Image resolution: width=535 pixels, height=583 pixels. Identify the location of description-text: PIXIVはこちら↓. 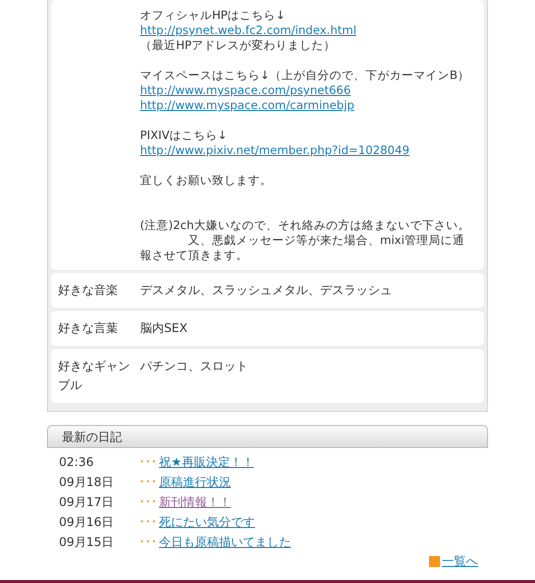
(184, 135).